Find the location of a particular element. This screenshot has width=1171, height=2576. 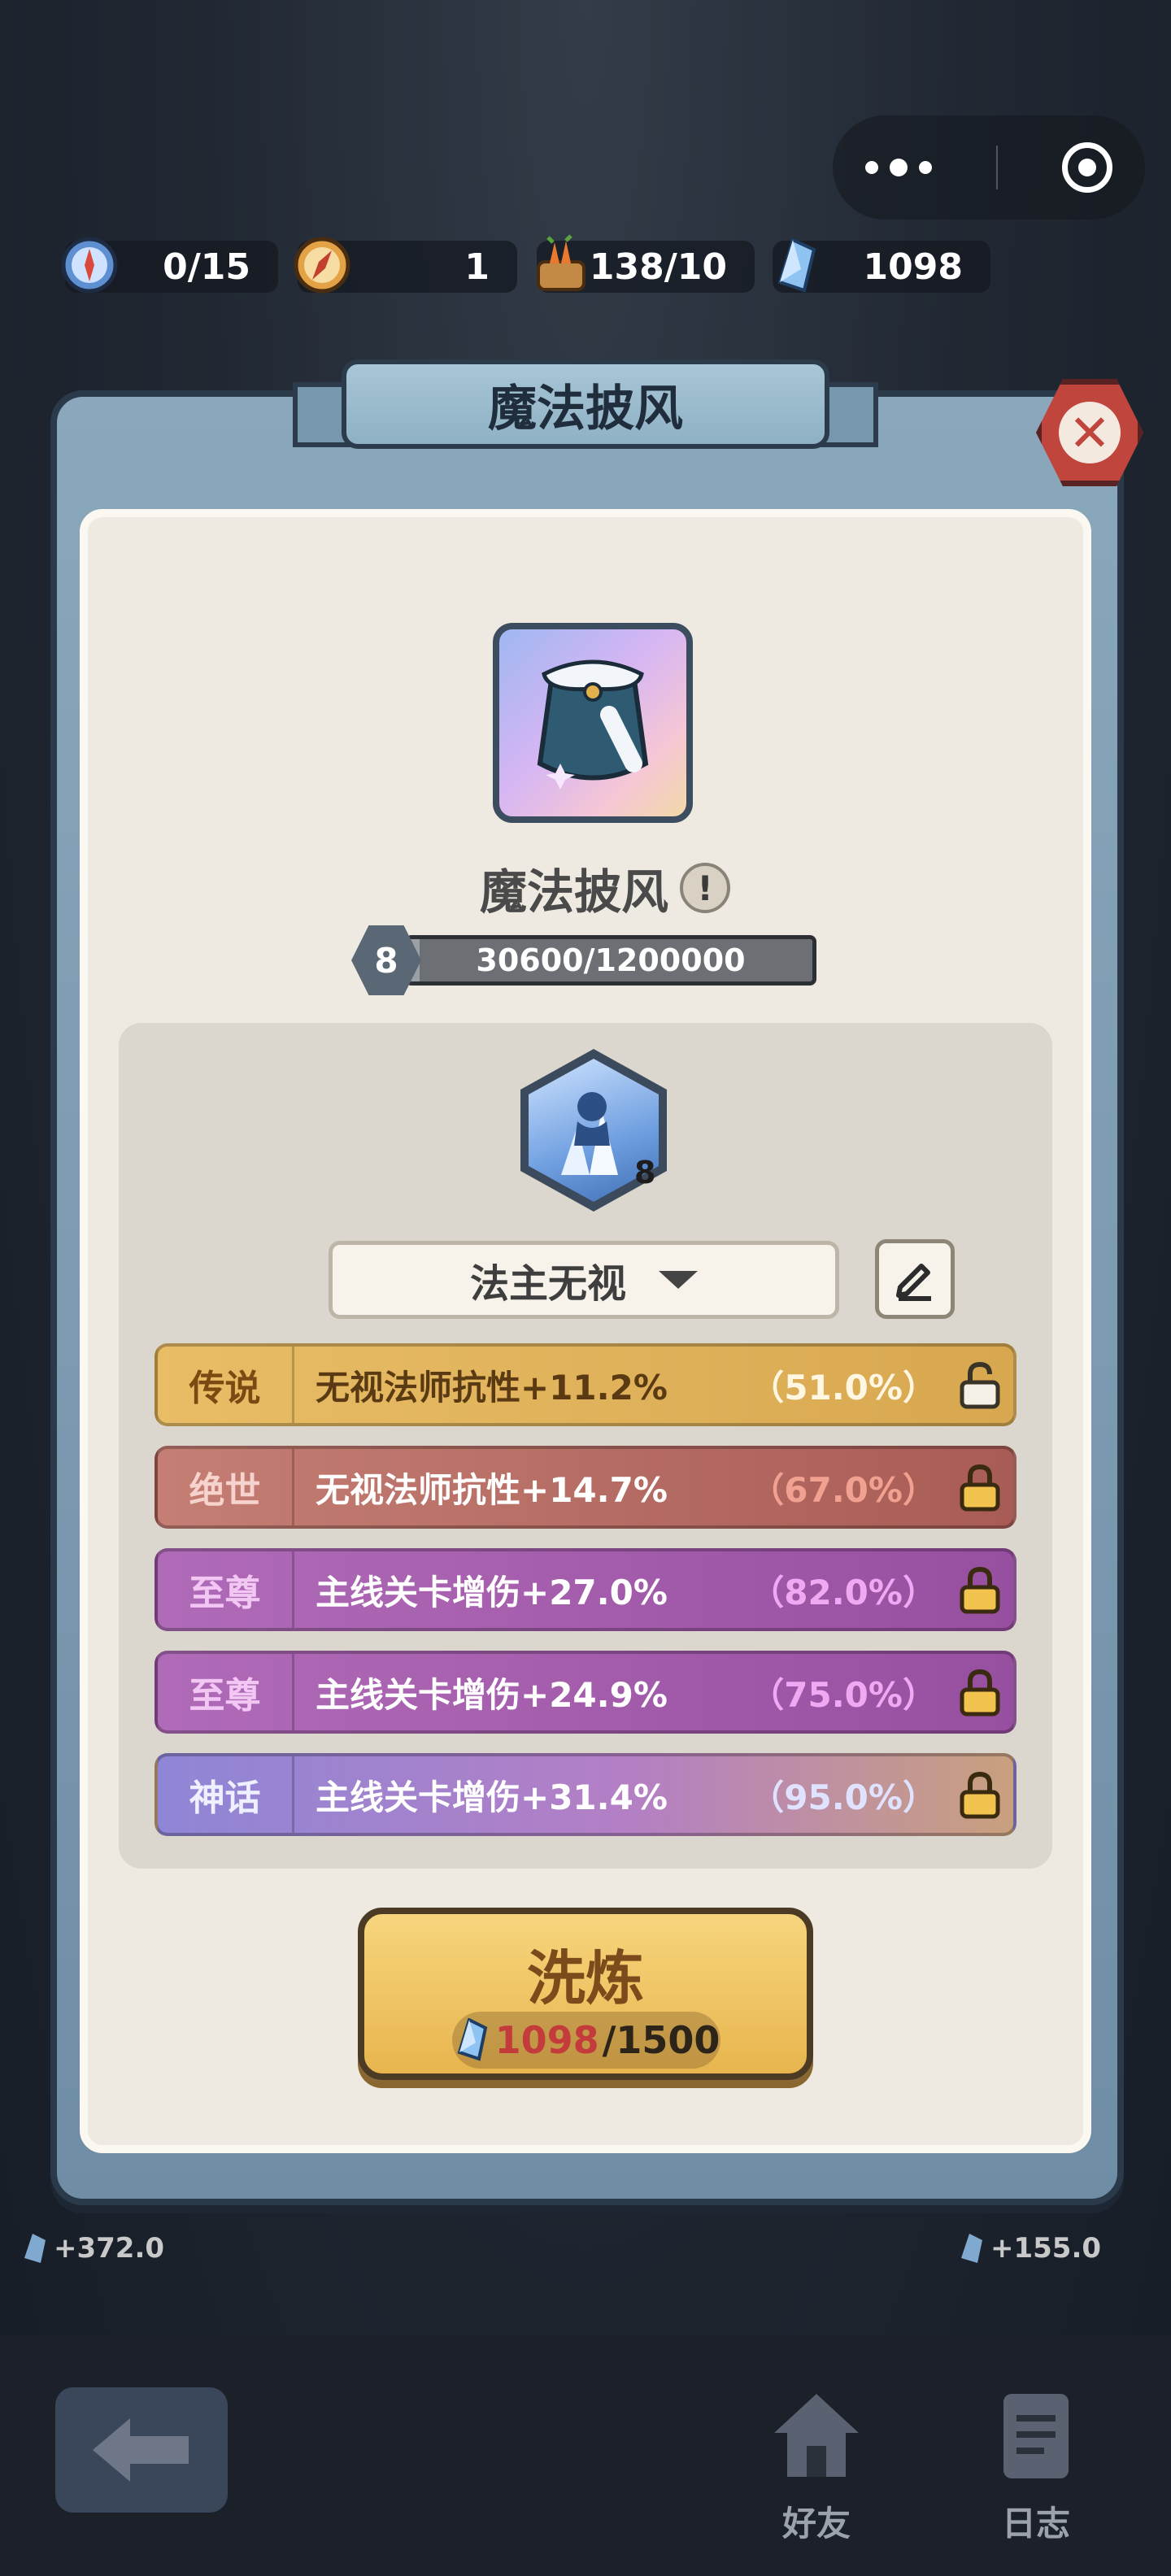

attribute-percent: （82.0%） is located at coordinates (843, 1592).